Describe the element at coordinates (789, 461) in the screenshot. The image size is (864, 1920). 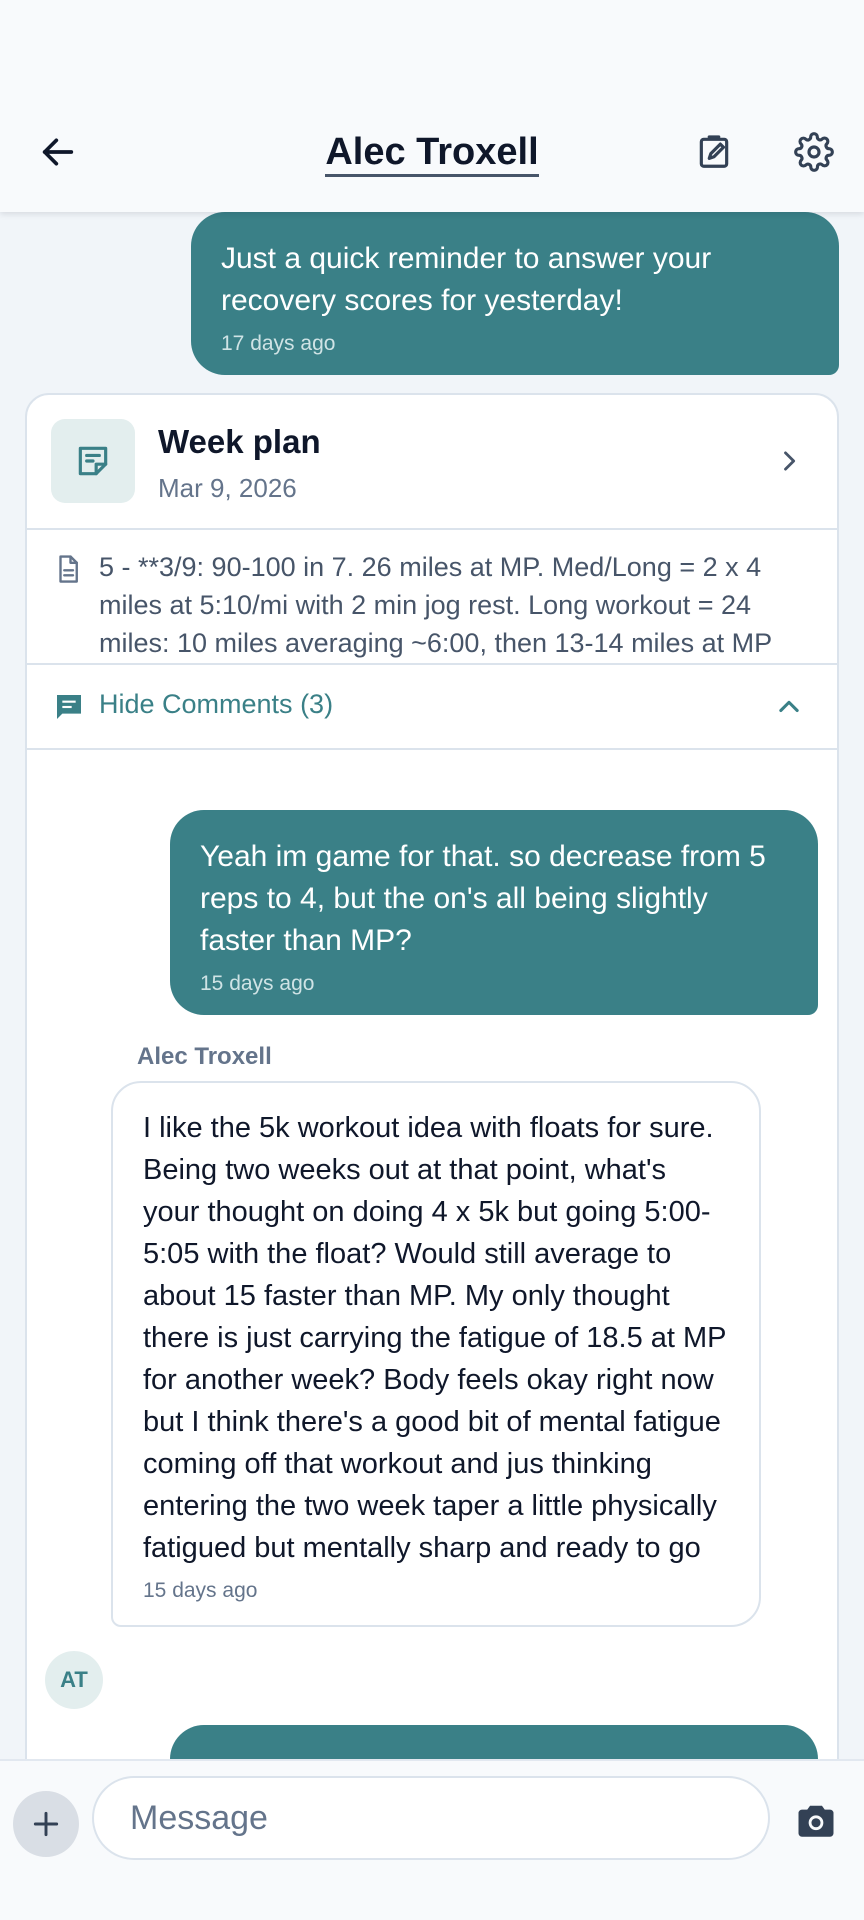
I see `chevron-right-icon` at that location.